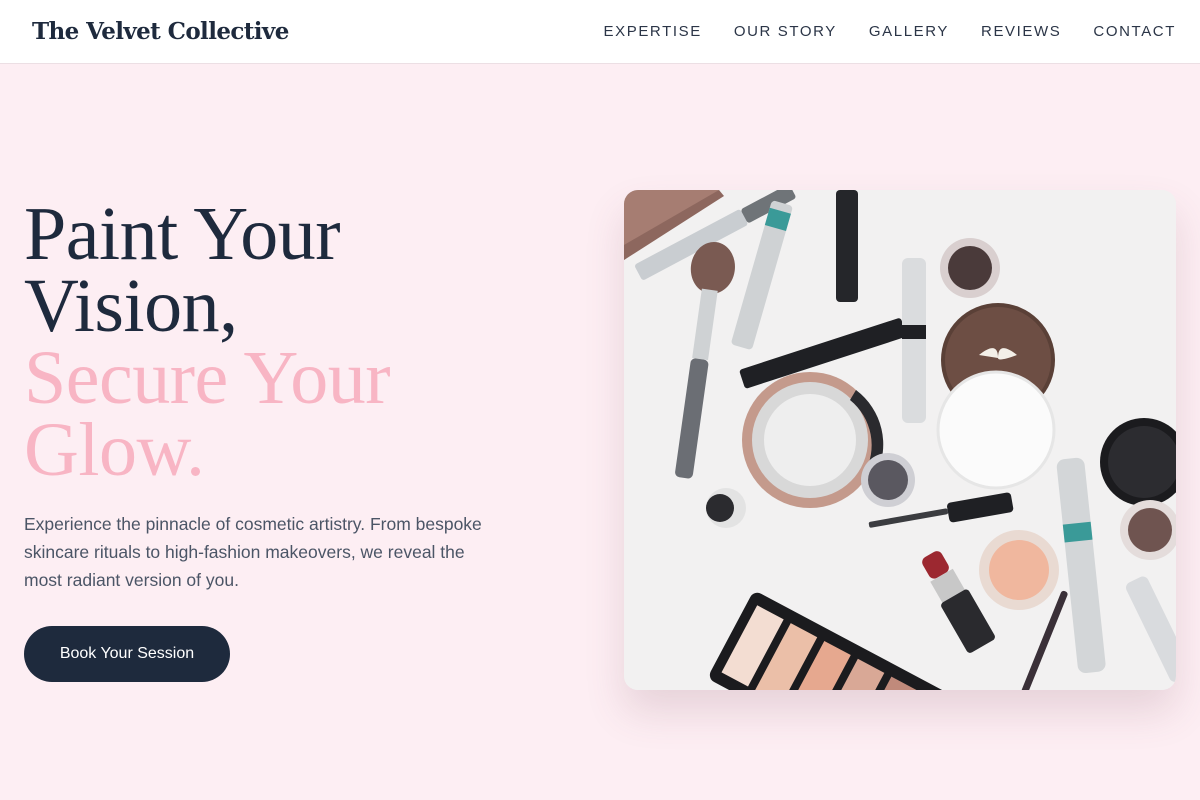 The height and width of the screenshot is (800, 1200). Describe the element at coordinates (653, 31) in the screenshot. I see `nav-link-expertise: EXPERTISE` at that location.